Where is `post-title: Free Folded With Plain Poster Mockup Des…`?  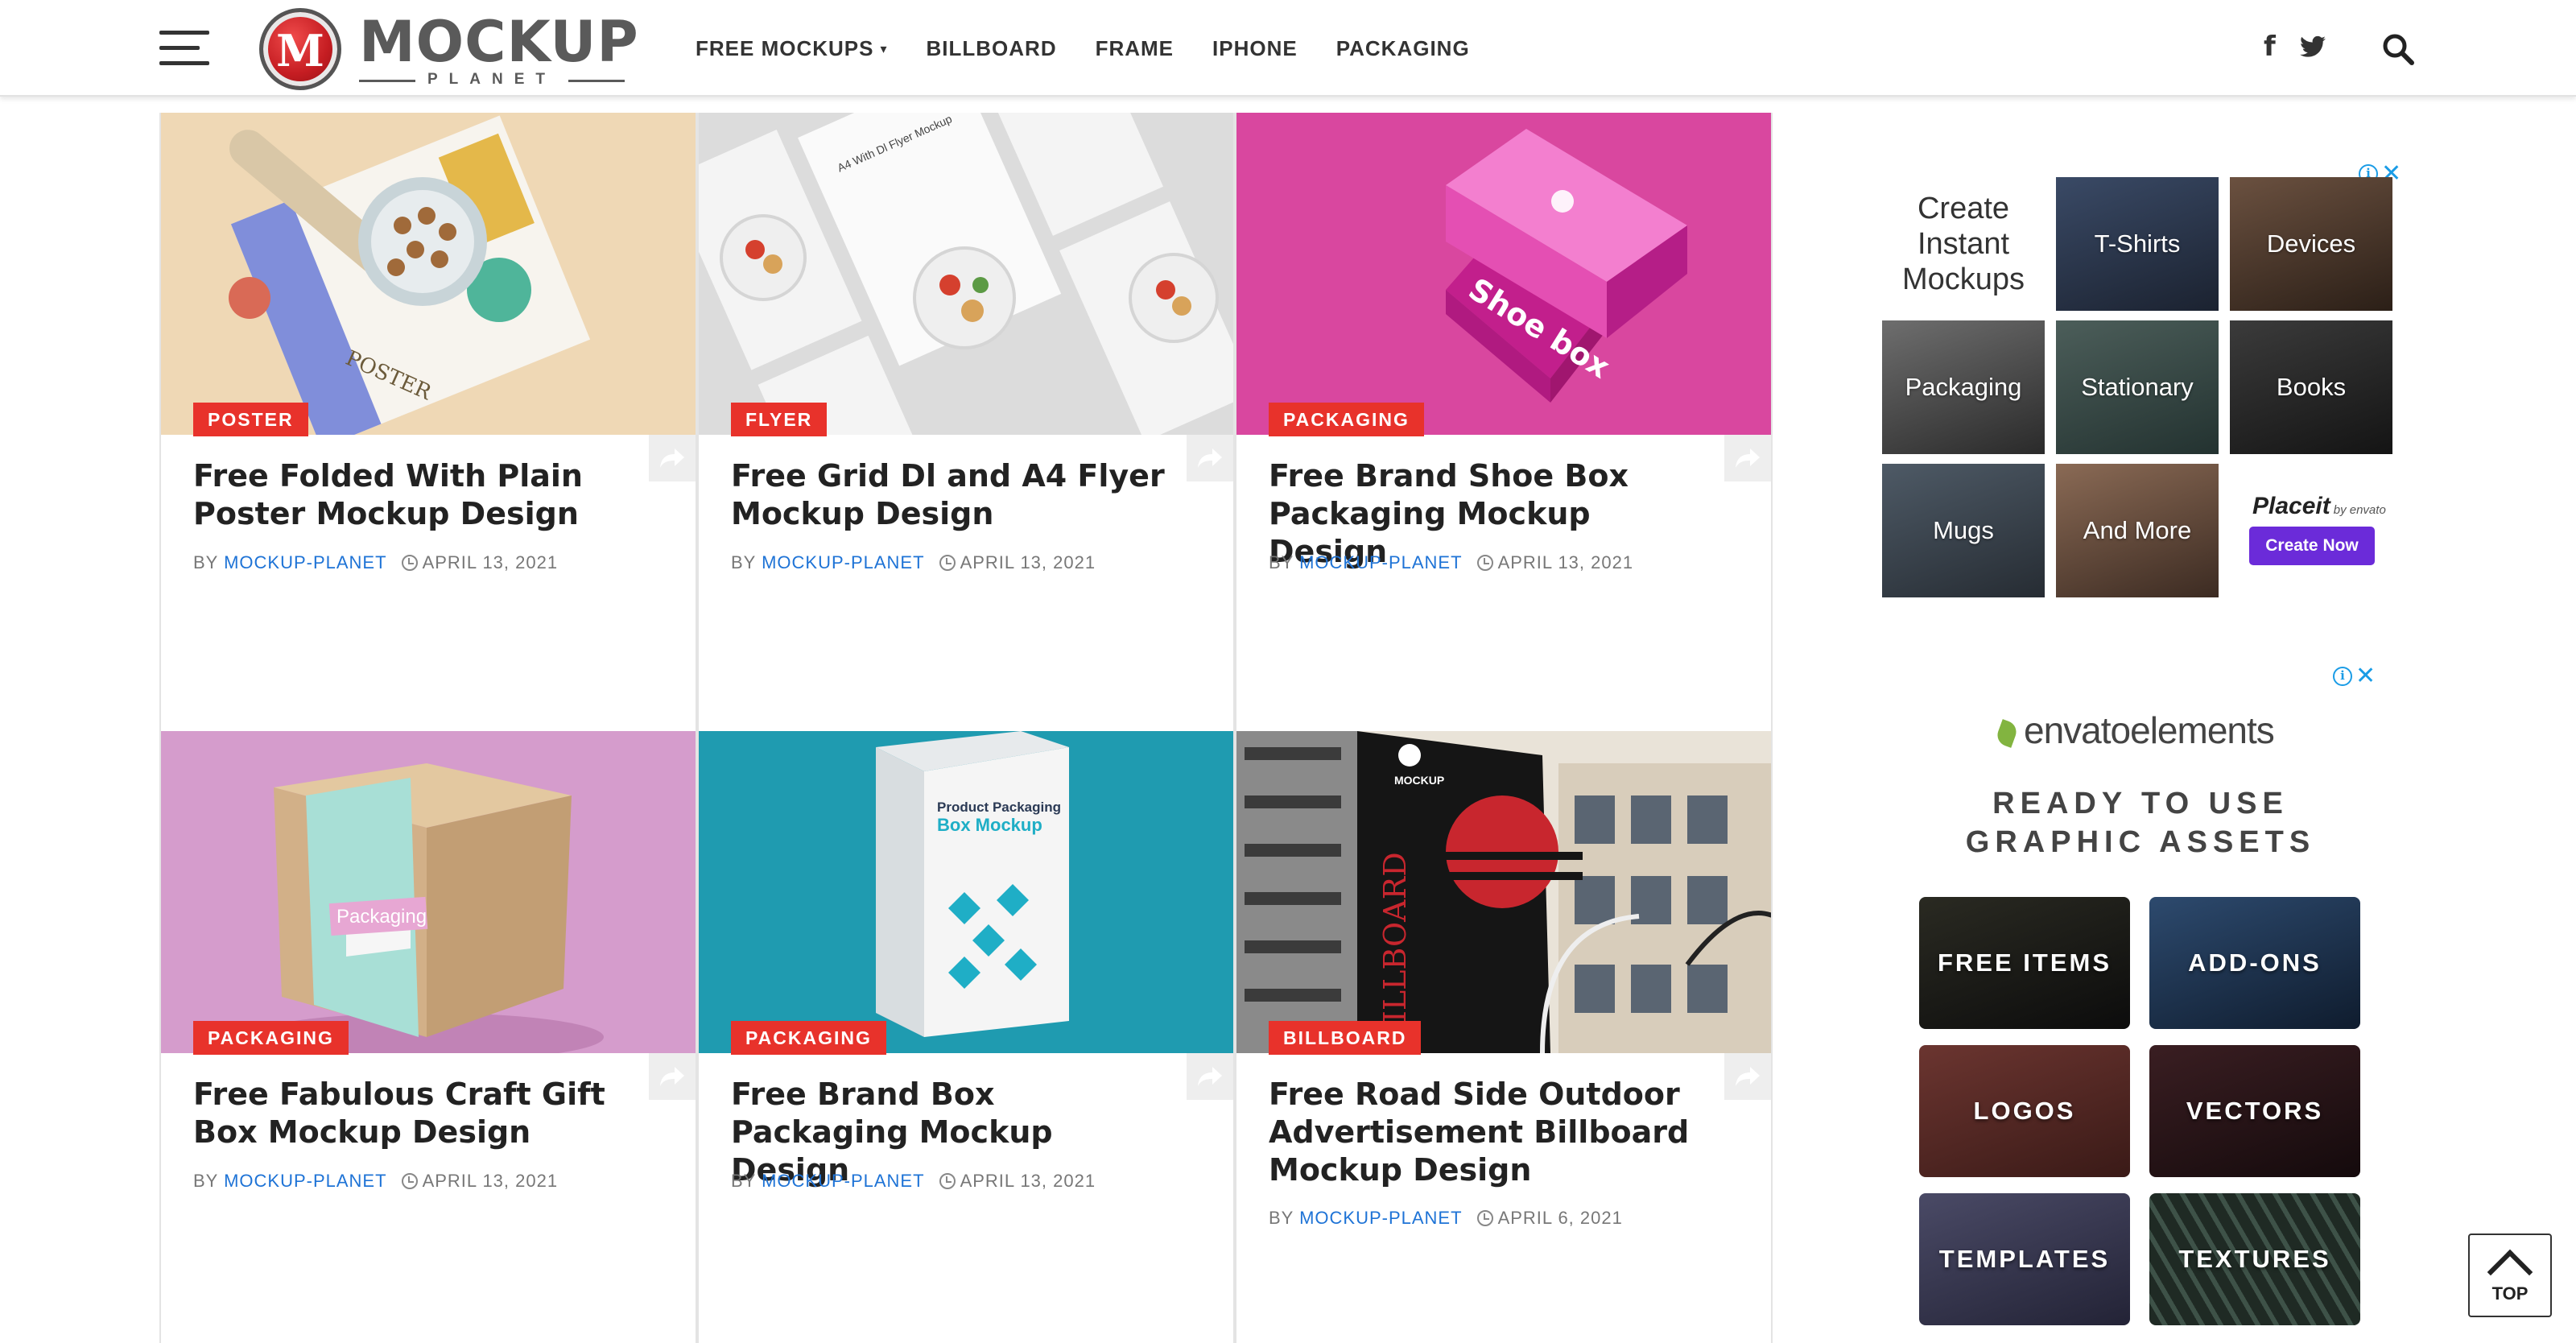
post-title: Free Folded With Plain Poster Mockup Des… is located at coordinates (418, 495).